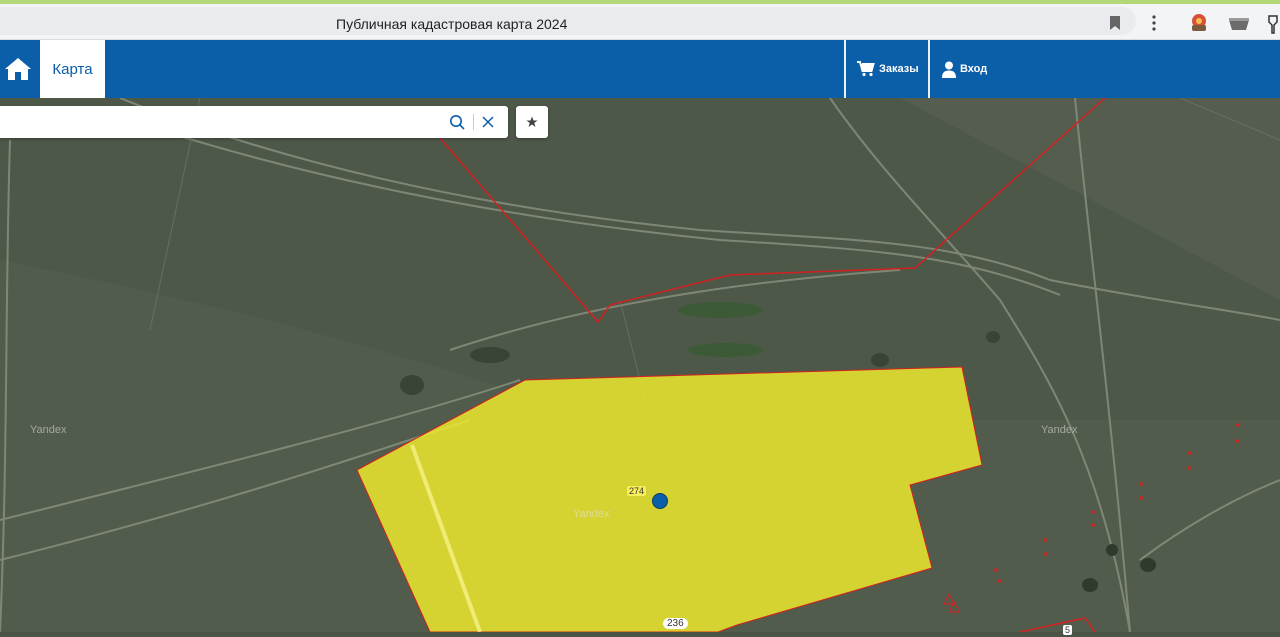  I want to click on login-button: Вход, so click(964, 69).